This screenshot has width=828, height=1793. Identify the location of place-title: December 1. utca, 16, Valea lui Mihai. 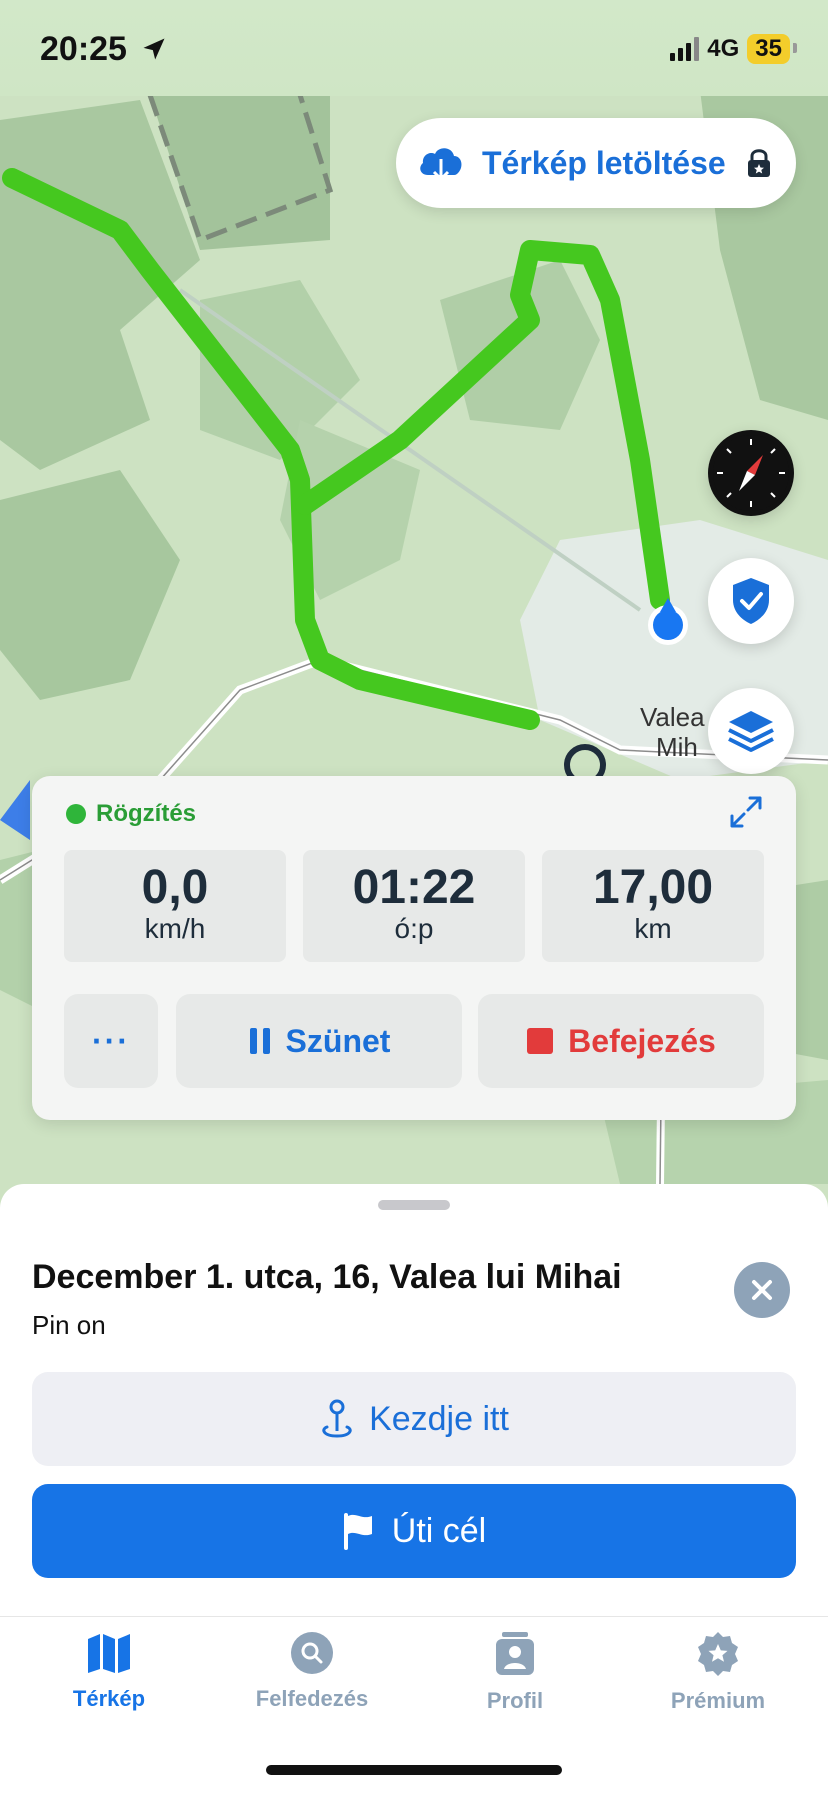
(327, 1277).